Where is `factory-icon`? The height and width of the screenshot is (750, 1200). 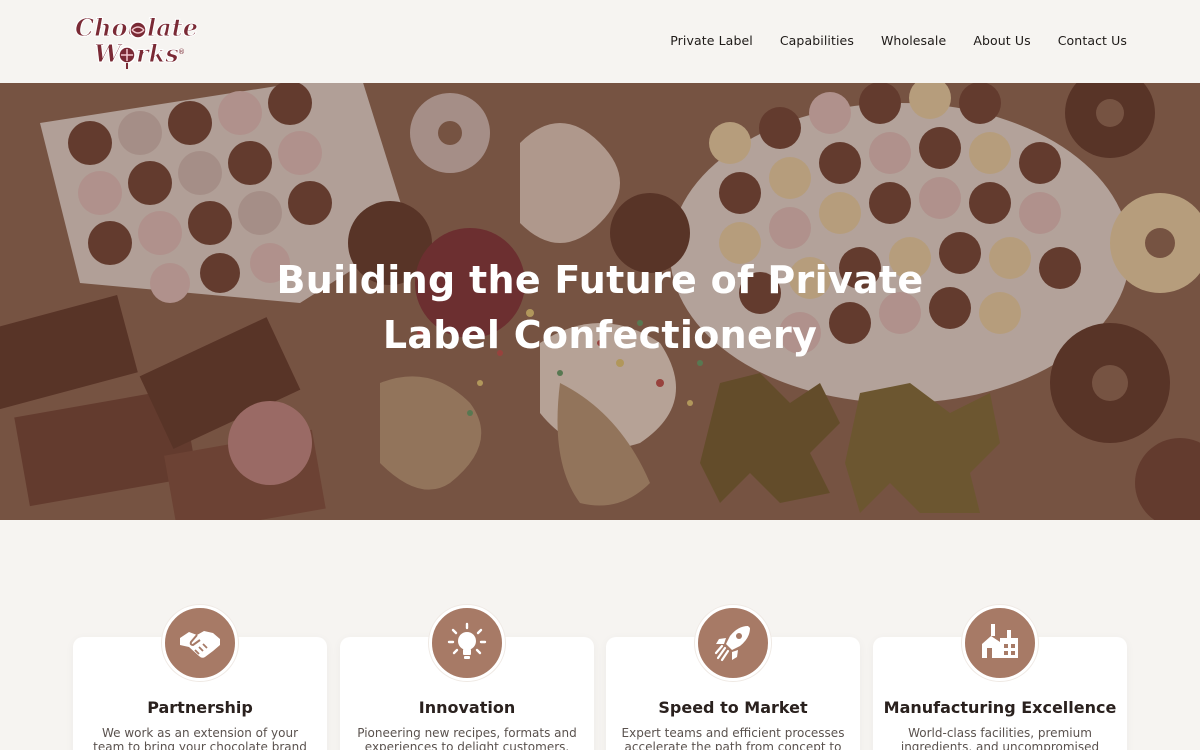 factory-icon is located at coordinates (1000, 641).